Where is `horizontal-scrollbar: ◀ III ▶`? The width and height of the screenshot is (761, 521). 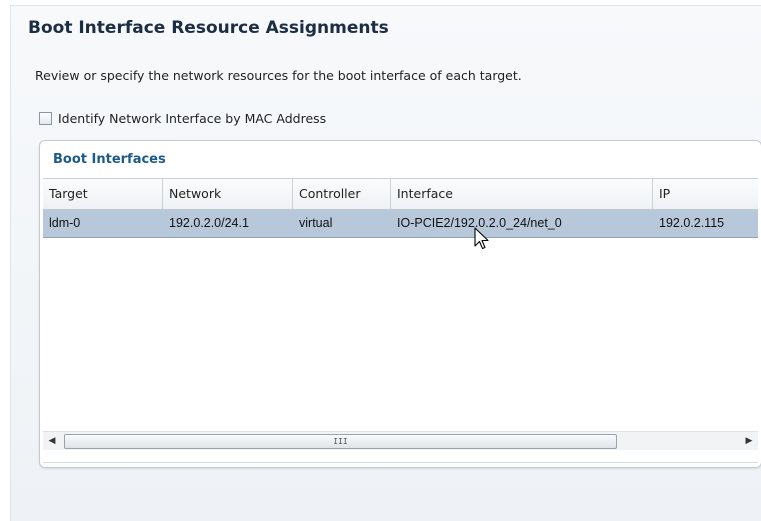 horizontal-scrollbar: ◀ III ▶ is located at coordinates (400, 440).